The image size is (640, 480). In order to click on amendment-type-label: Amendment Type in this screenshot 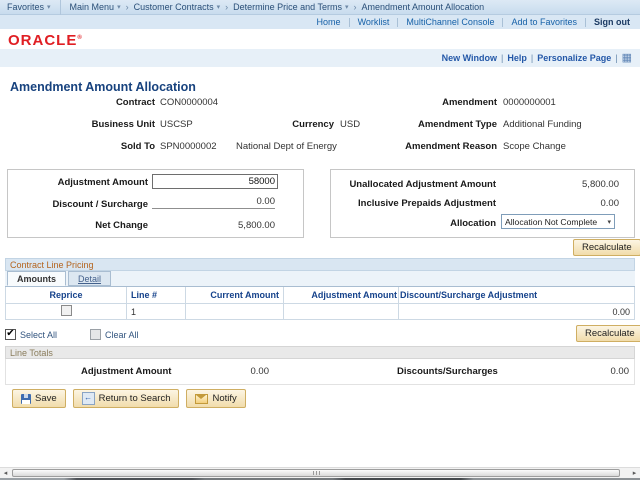, I will do `click(457, 124)`.